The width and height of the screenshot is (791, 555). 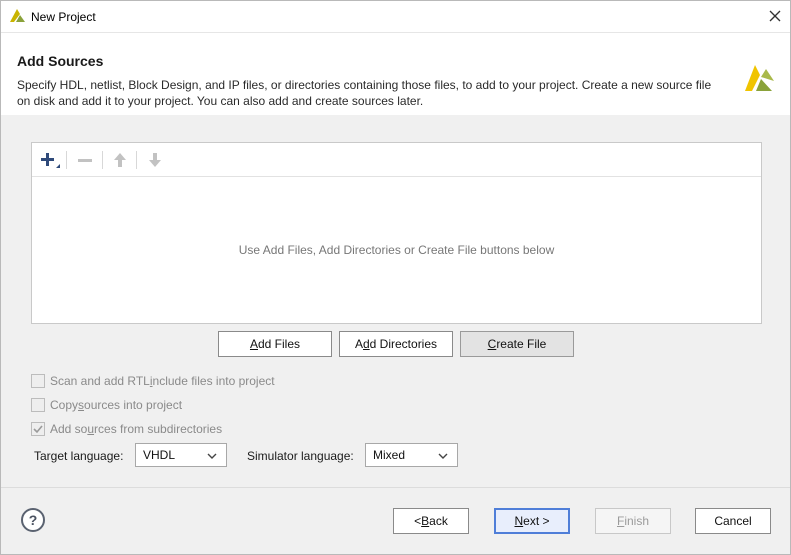 What do you see at coordinates (403, 344) in the screenshot?
I see `add-directories-label-post: d Directories` at bounding box center [403, 344].